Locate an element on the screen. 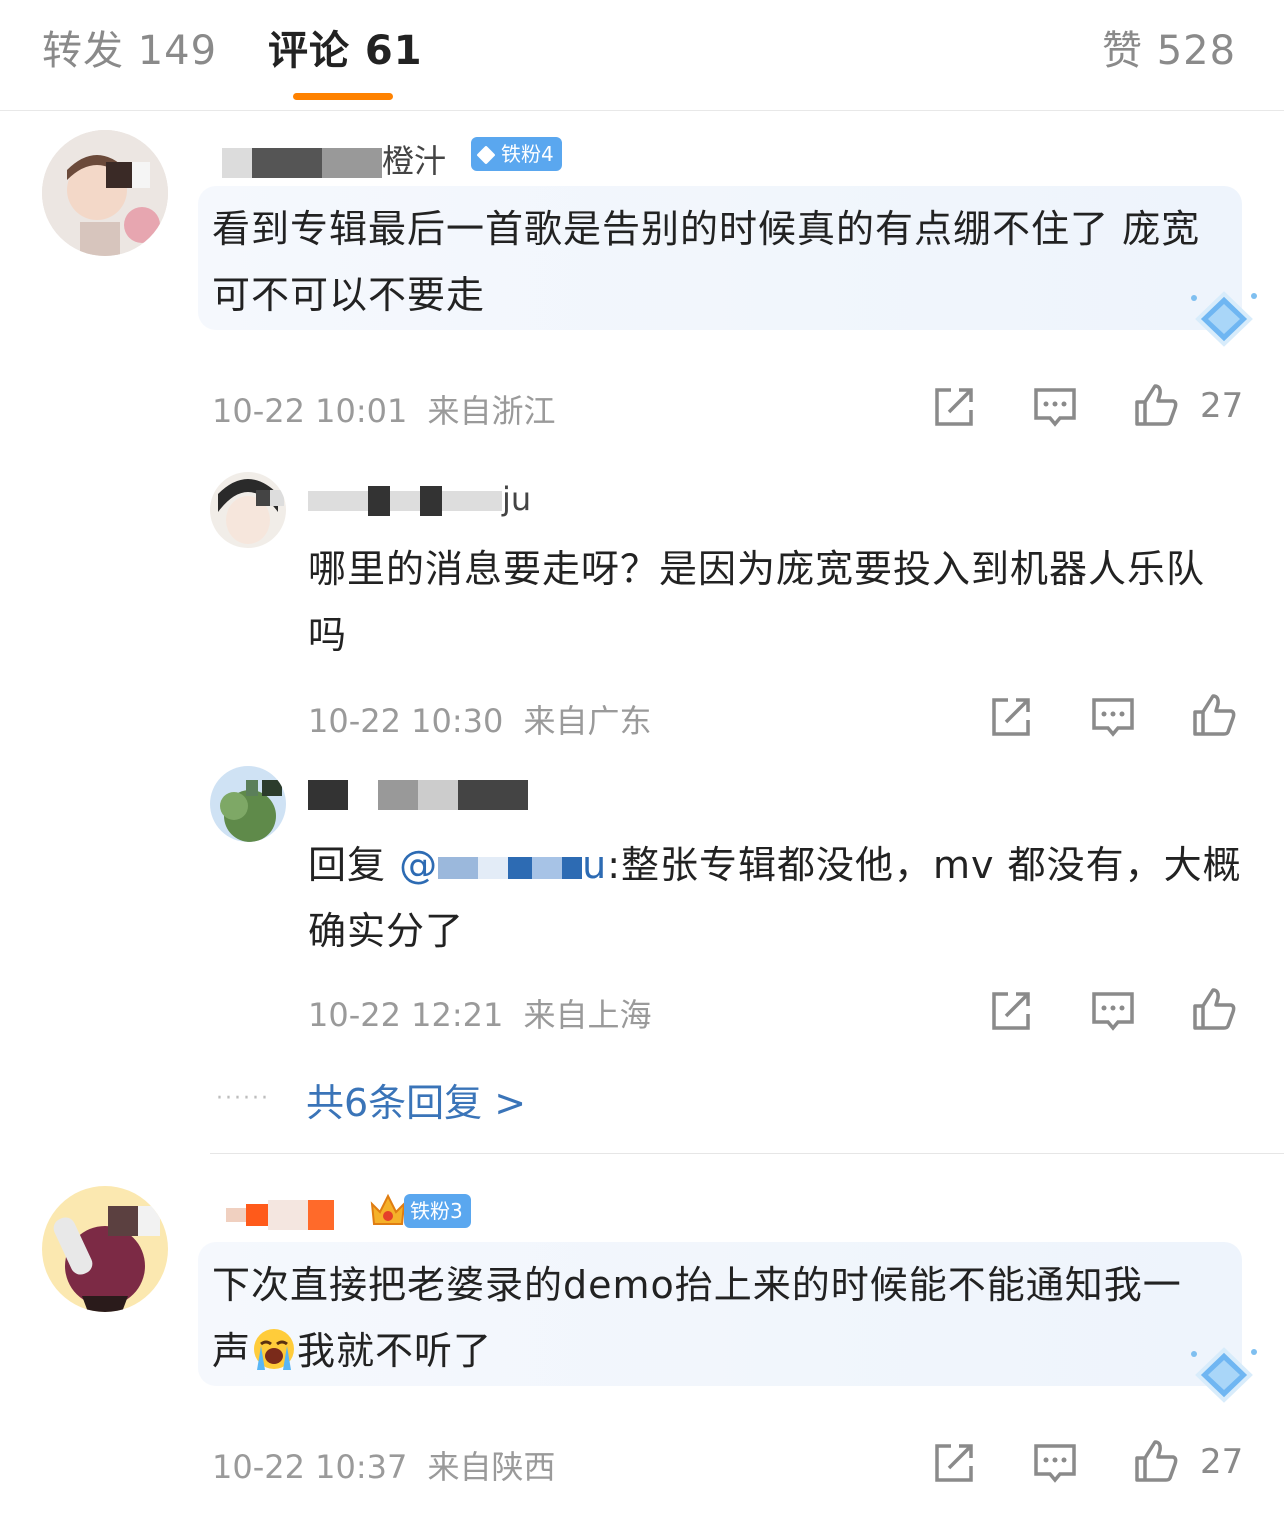 This screenshot has width=1284, height=1525. fan-badge: 铁粉4 is located at coordinates (516, 154).